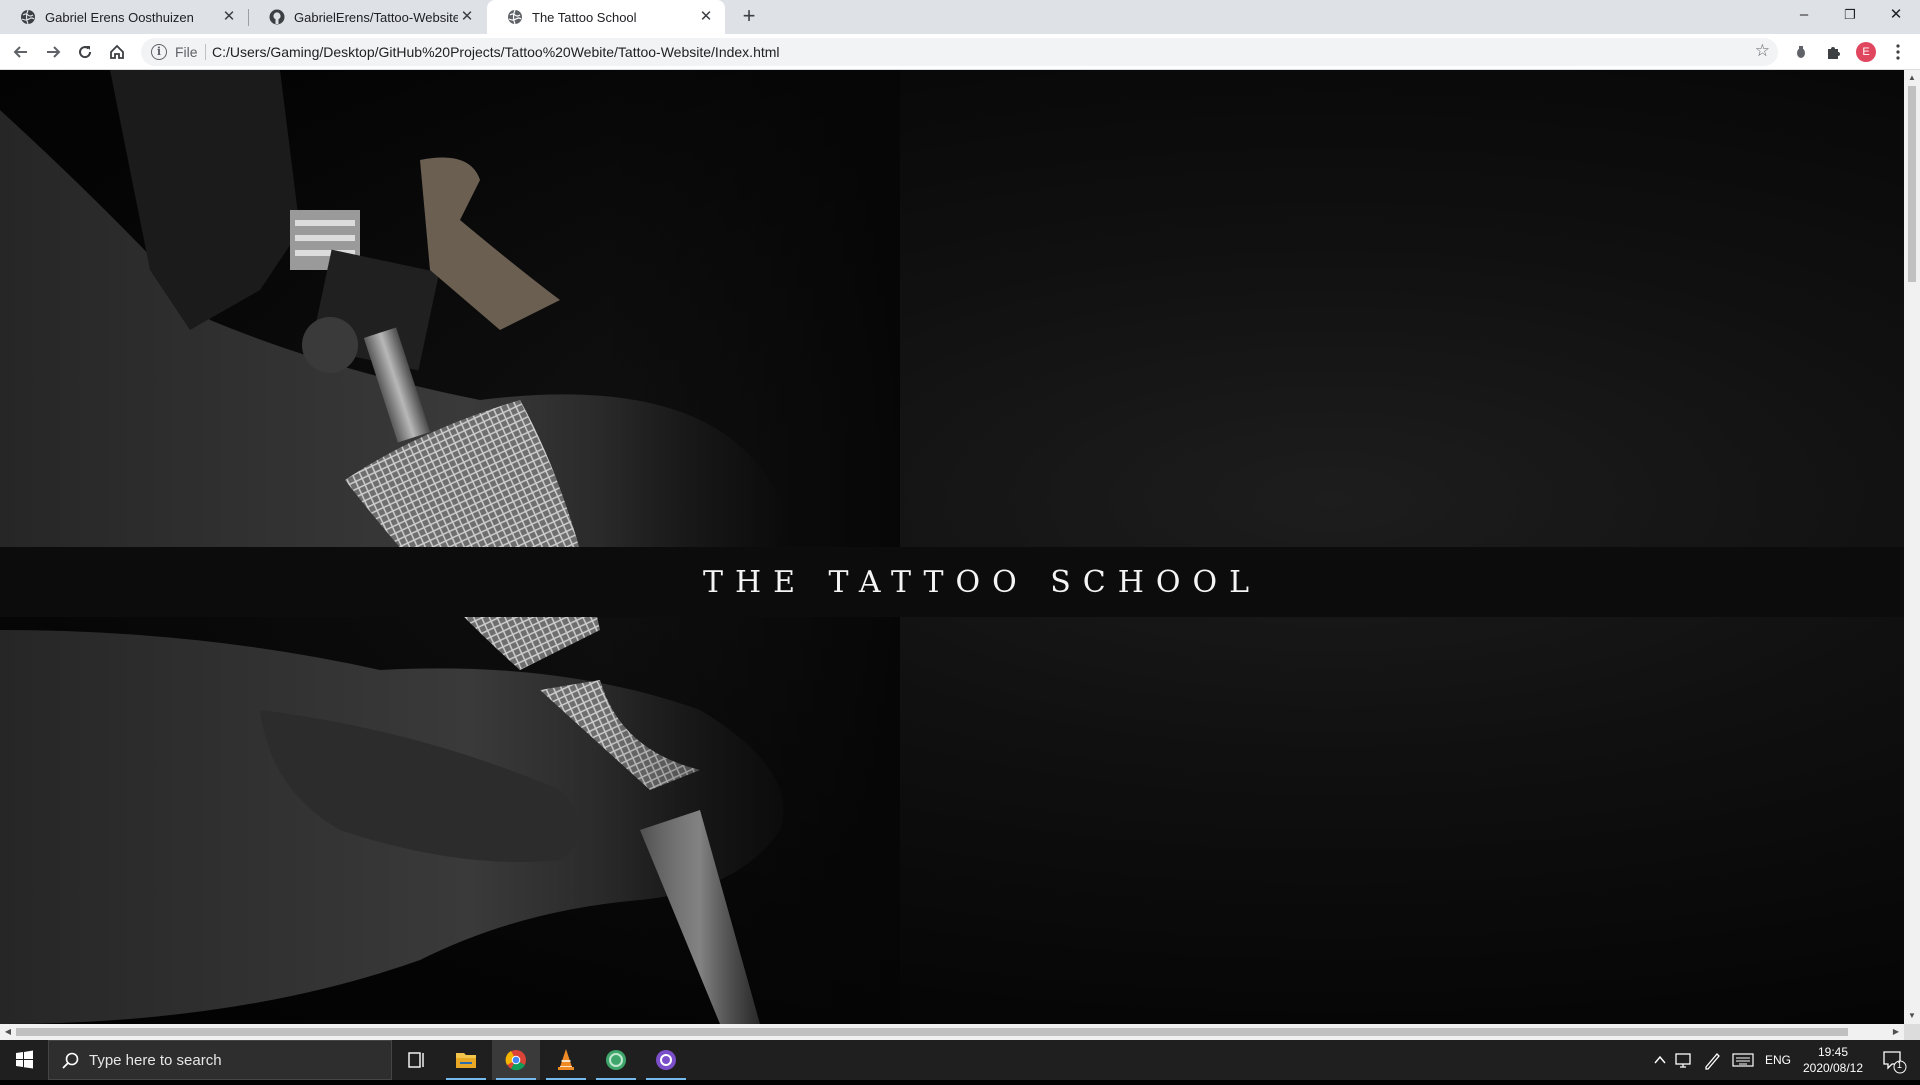  I want to click on horizontal-scrollbar: ◀ ▶, so click(952, 1032).